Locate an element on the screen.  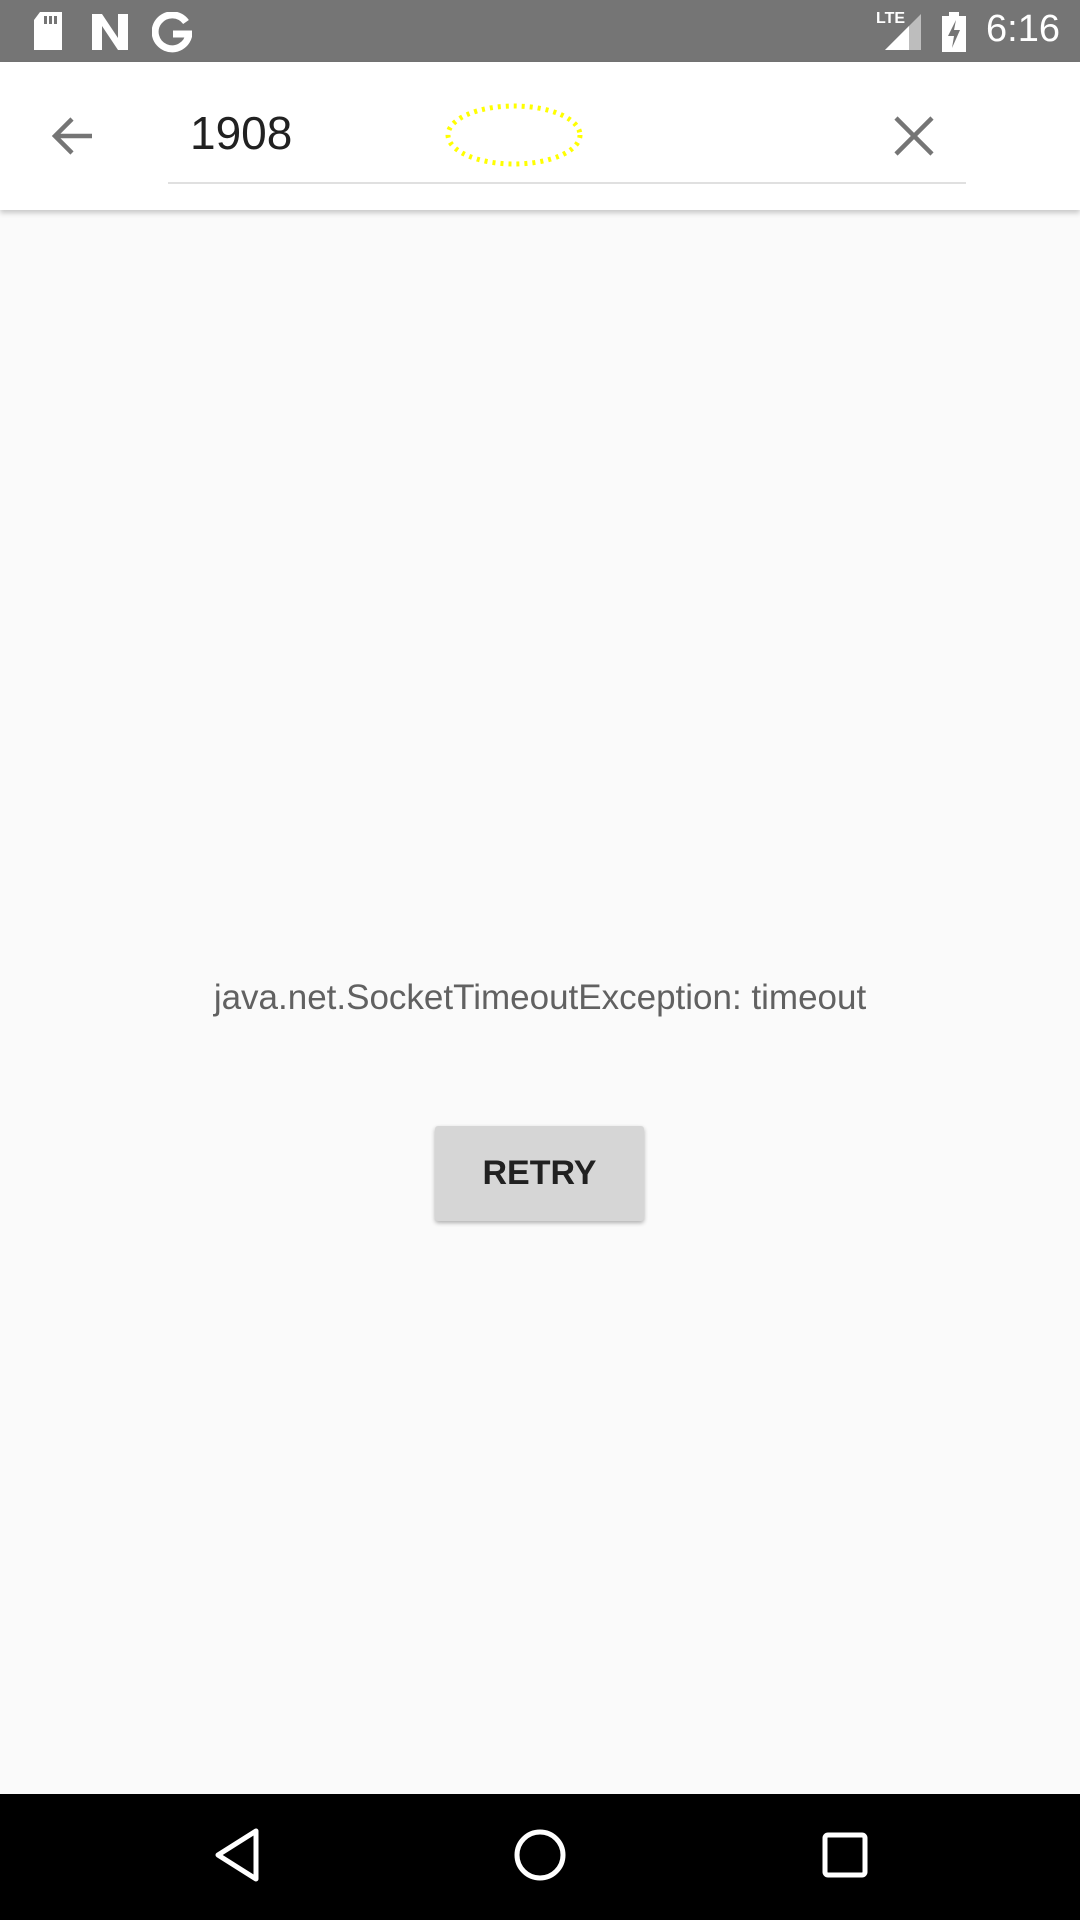
search-input: 1908 is located at coordinates (241, 133).